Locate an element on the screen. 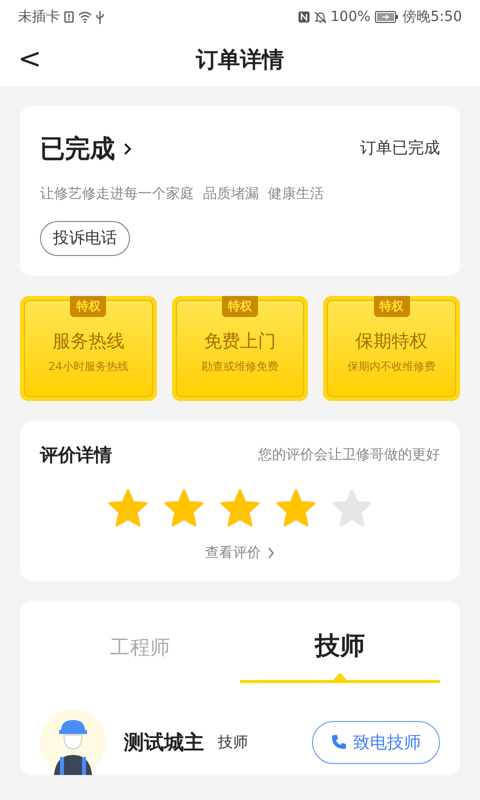 The image size is (480, 800). slogan-text: 让修艺修走进每一个家庭 品质堵漏 健康生活 is located at coordinates (182, 194).